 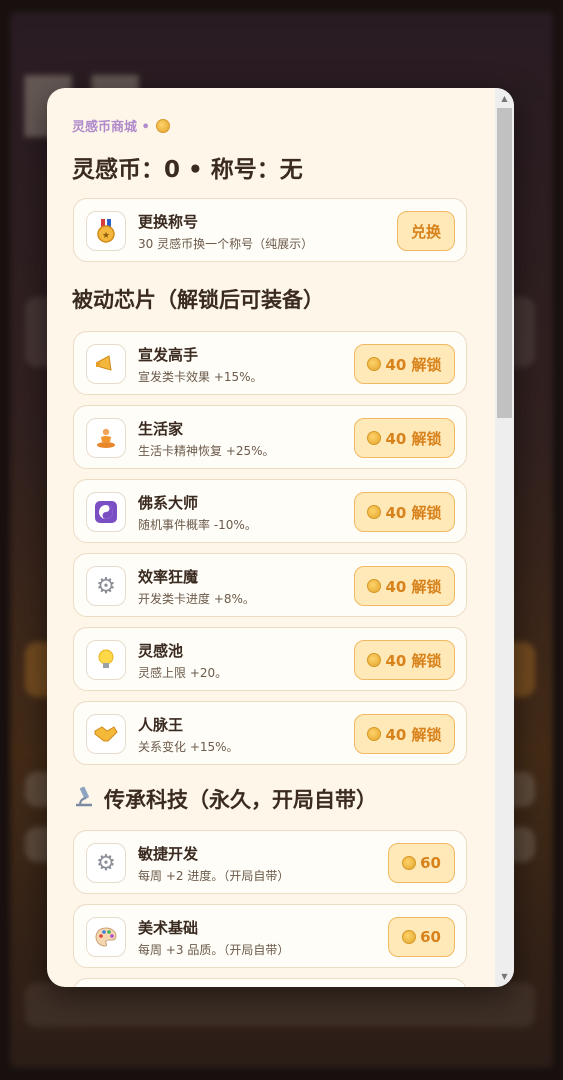 What do you see at coordinates (111, 127) in the screenshot?
I see `shop-eyebrow-label: 灵感币商城 •` at bounding box center [111, 127].